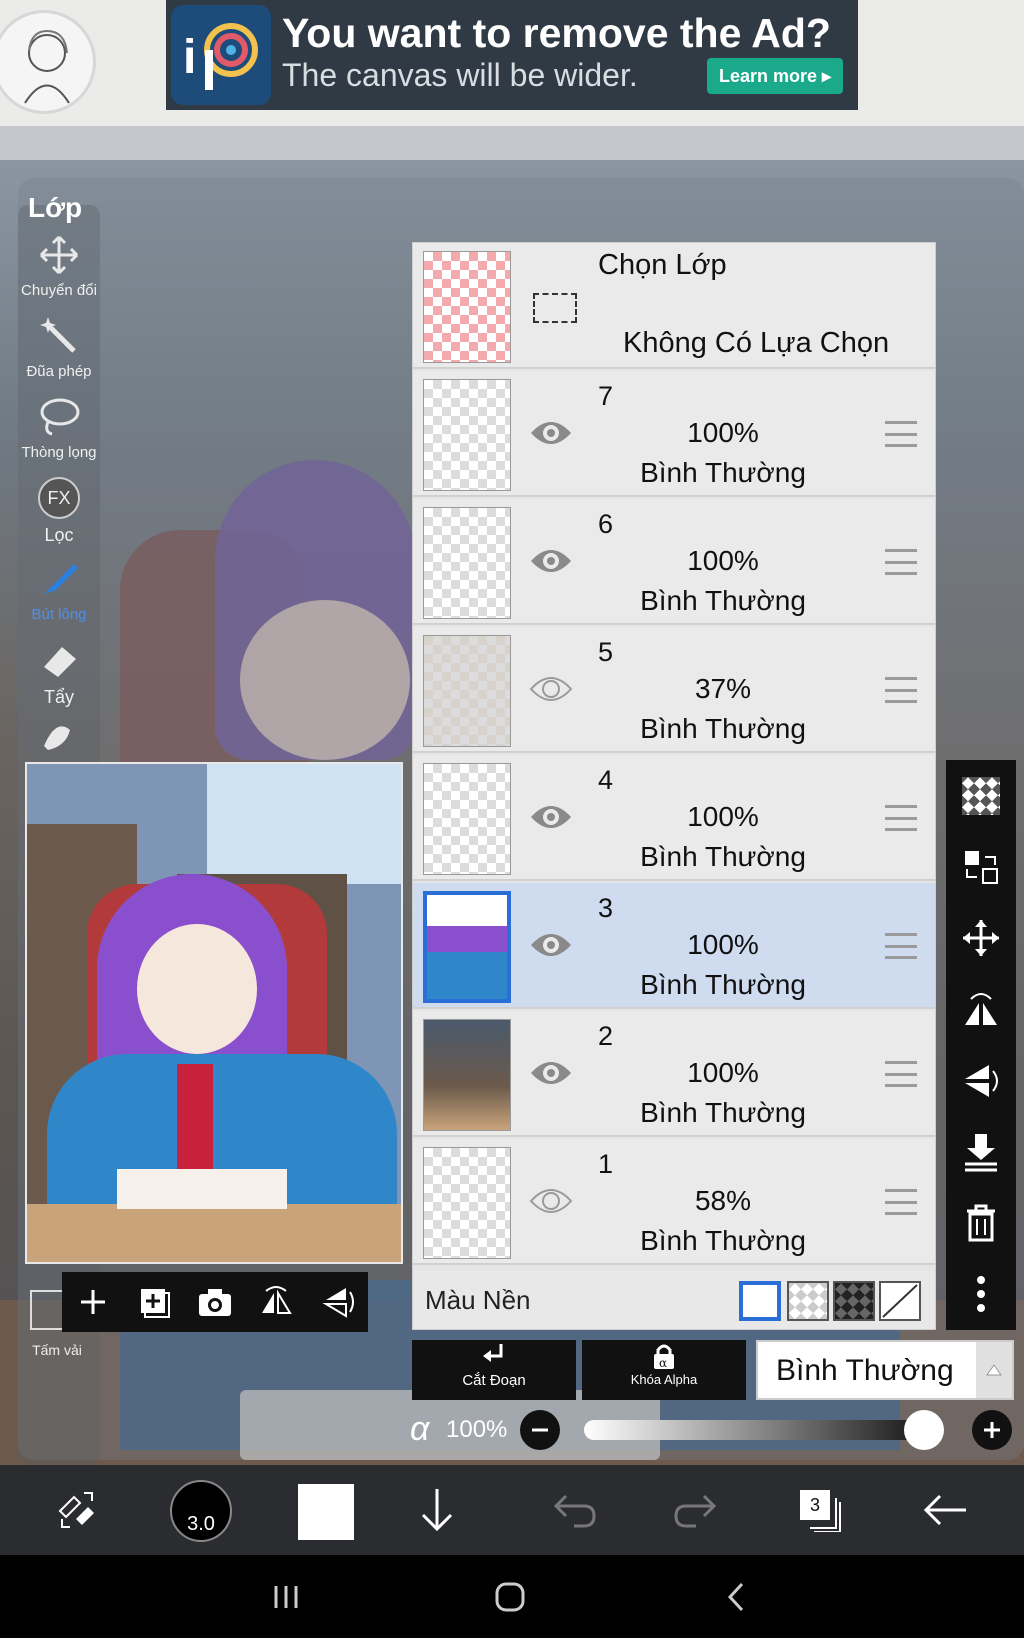 Image resolution: width=1024 pixels, height=1638 pixels. What do you see at coordinates (93, 1302) in the screenshot?
I see `add-layer-button` at bounding box center [93, 1302].